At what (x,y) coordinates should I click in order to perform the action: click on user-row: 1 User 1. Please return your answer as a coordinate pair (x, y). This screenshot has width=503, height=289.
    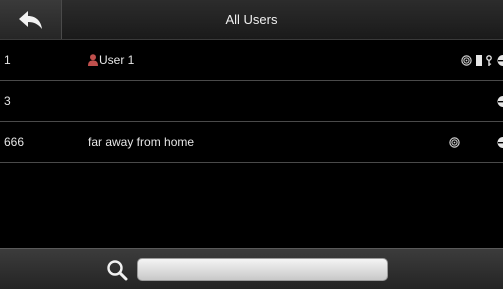
    Looking at the image, I should click on (251, 60).